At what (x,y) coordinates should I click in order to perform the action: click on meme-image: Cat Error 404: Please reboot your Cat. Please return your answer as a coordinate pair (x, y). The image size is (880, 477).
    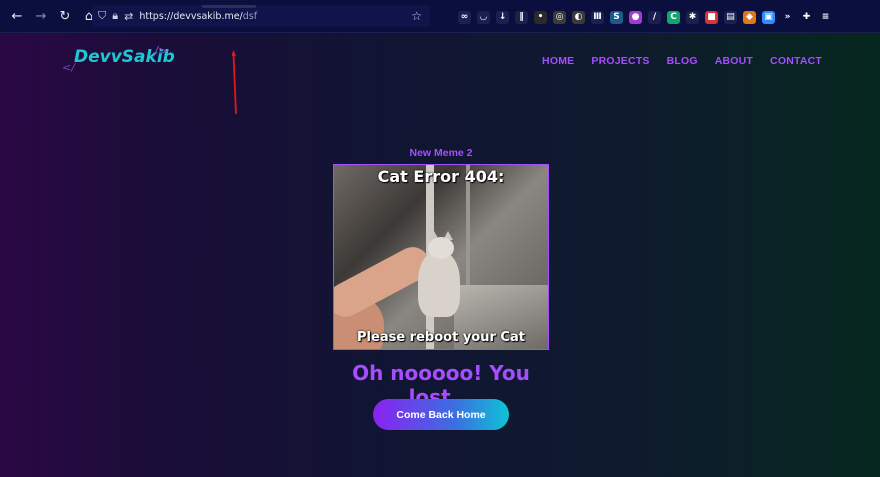
    Looking at the image, I should click on (441, 257).